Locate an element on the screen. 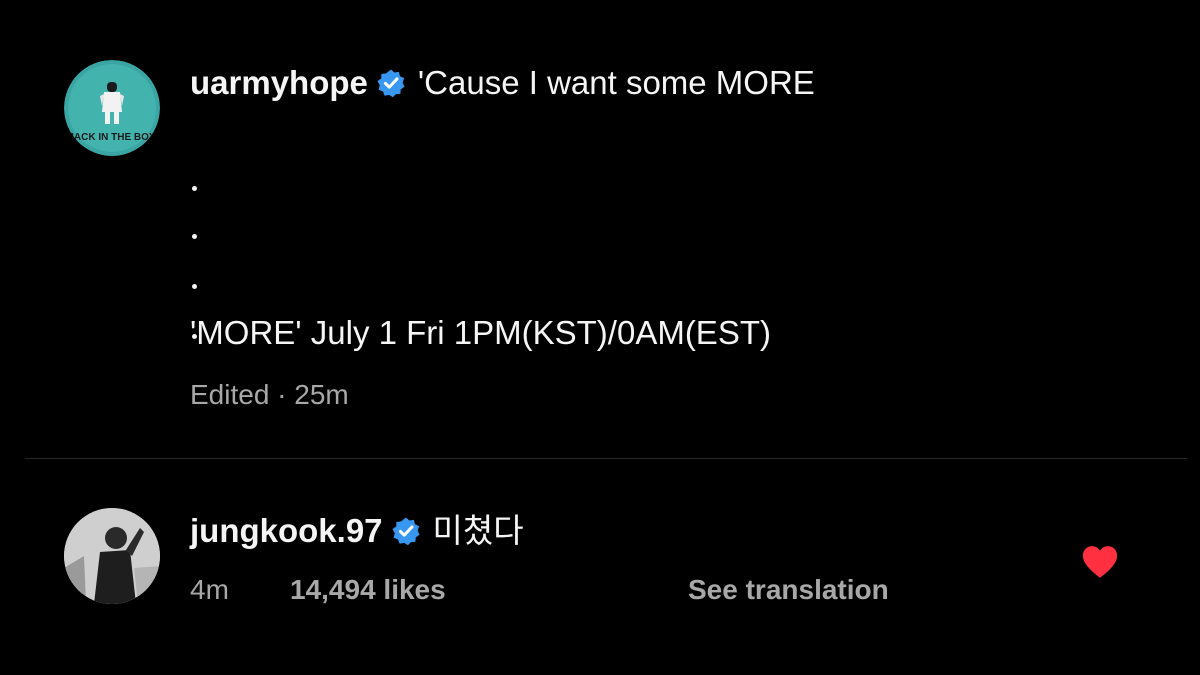 Image resolution: width=1200 pixels, height=675 pixels. see-translation-button: See translation is located at coordinates (788, 590).